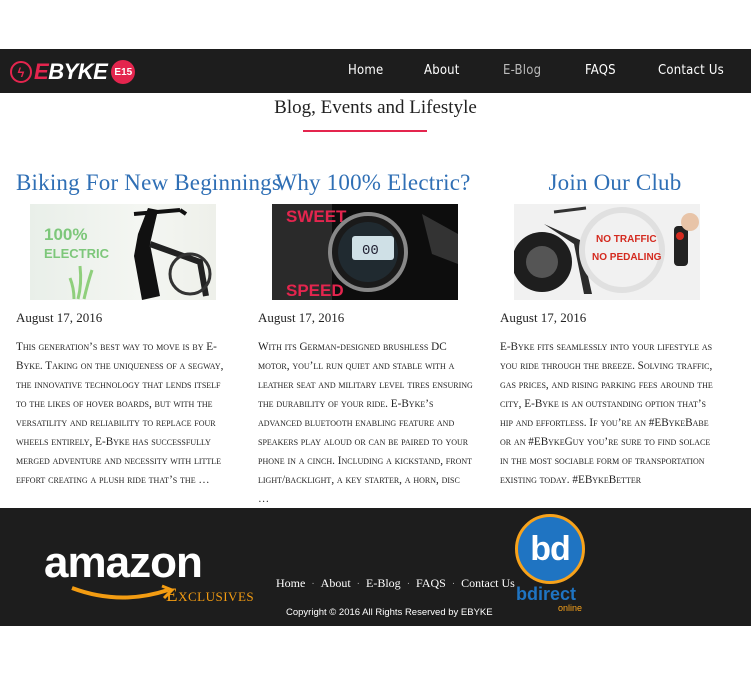 This screenshot has width=751, height=683. I want to click on bdirect-logo: bd, so click(550, 549).